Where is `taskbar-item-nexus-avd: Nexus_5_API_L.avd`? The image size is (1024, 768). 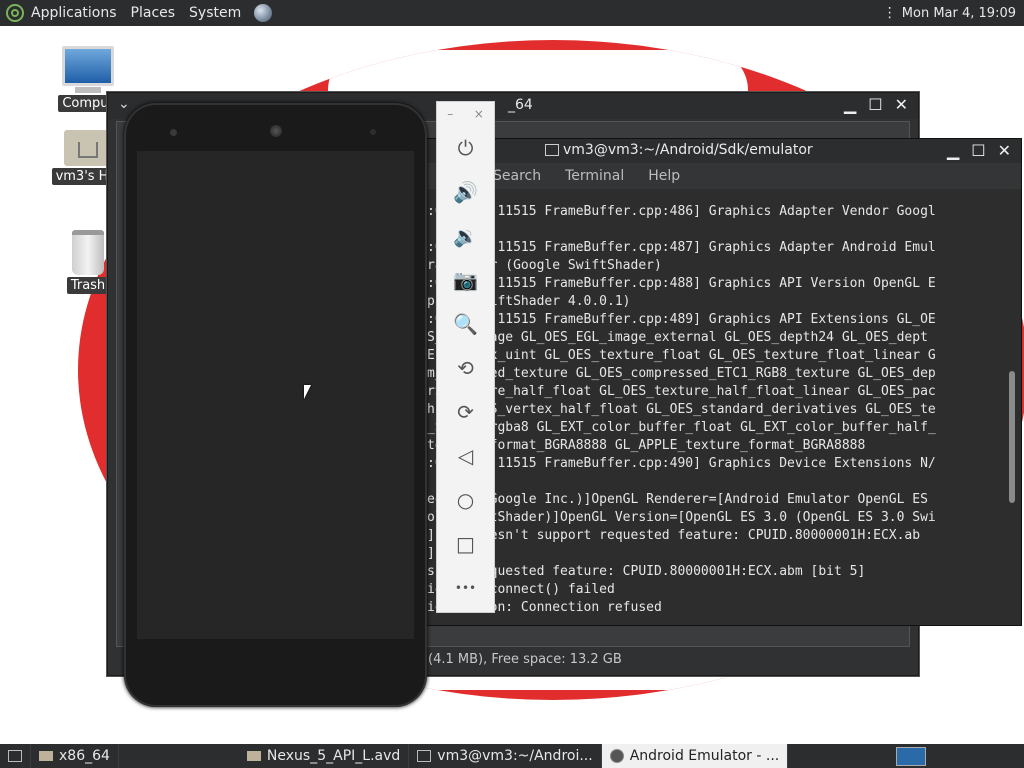
taskbar-item-nexus-avd: Nexus_5_API_L.avd is located at coordinates (324, 756).